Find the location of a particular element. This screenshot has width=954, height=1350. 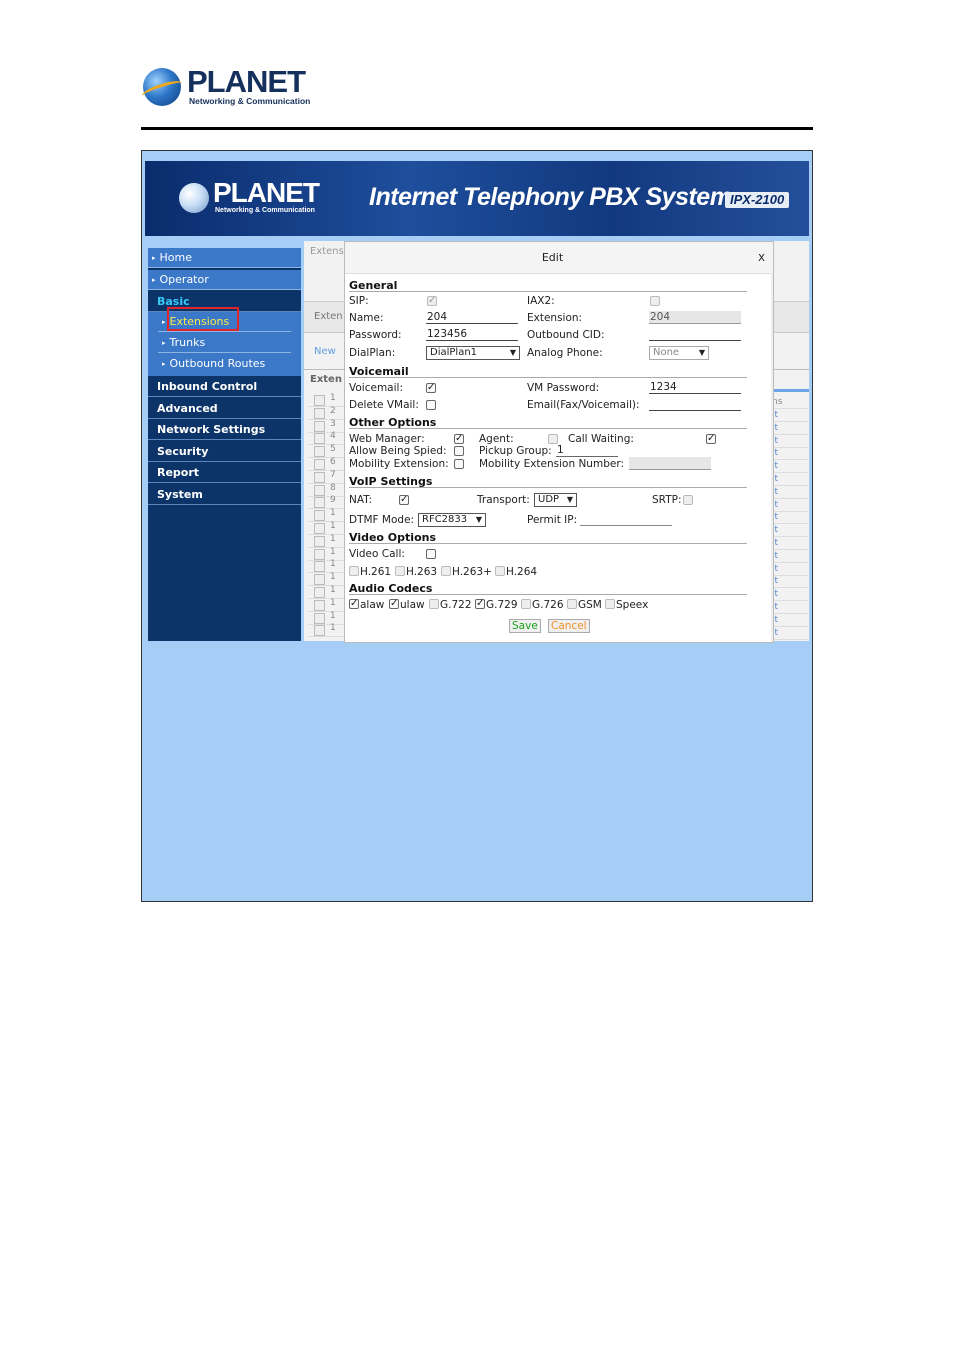

h264-checkbox is located at coordinates (500, 571).